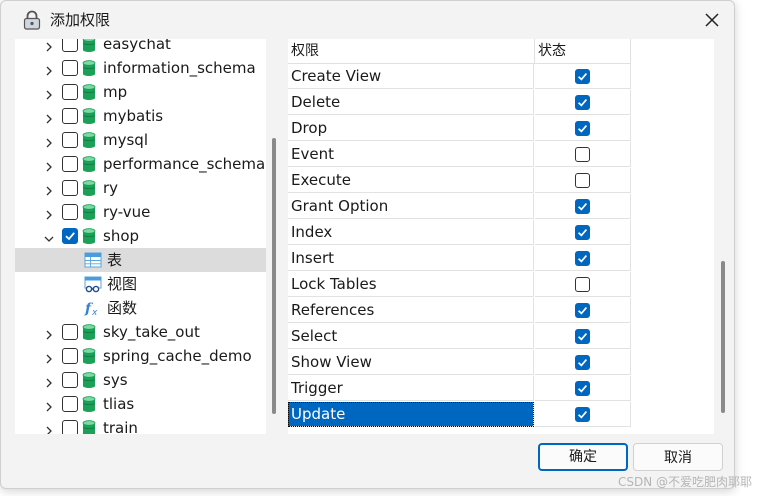 The width and height of the screenshot is (781, 496). What do you see at coordinates (140, 140) in the screenshot?
I see `tree-item-mysql: mysql` at bounding box center [140, 140].